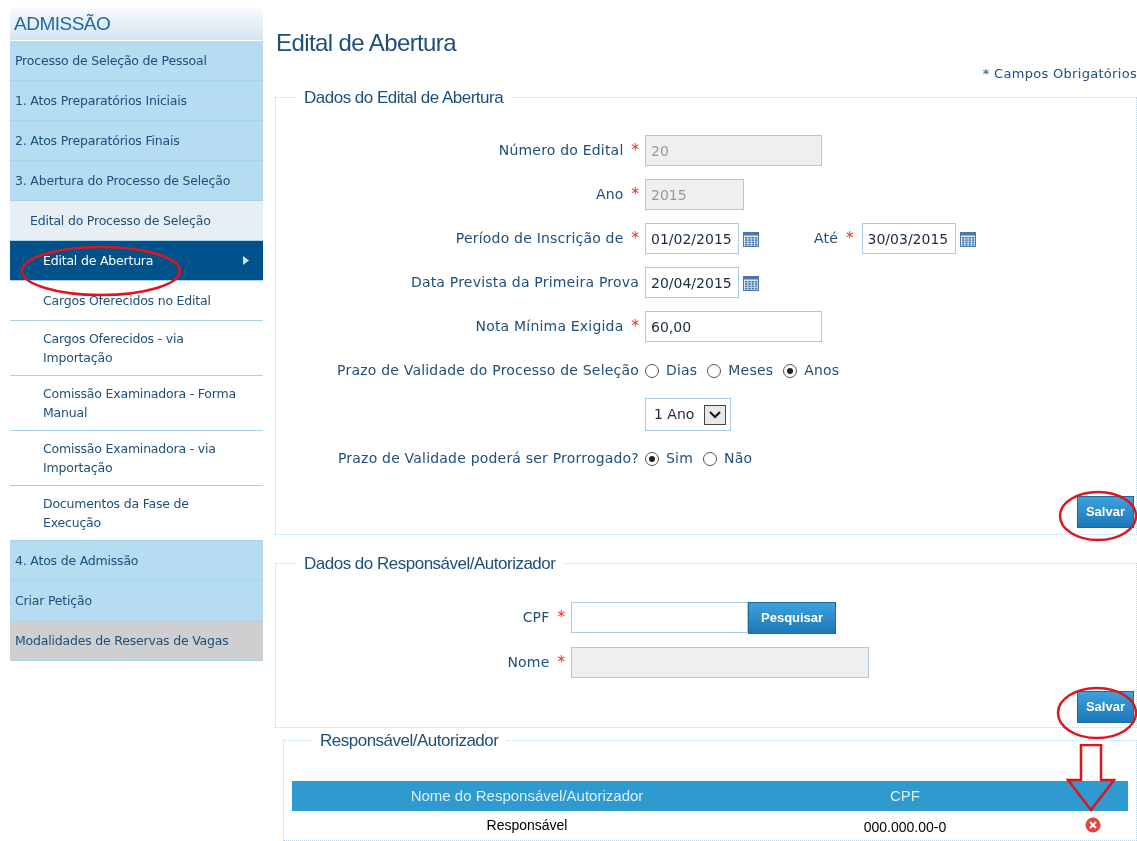 The image size is (1137, 841). Describe the element at coordinates (527, 795) in the screenshot. I see `column-header: Nome do Responsável/Autorizador` at that location.